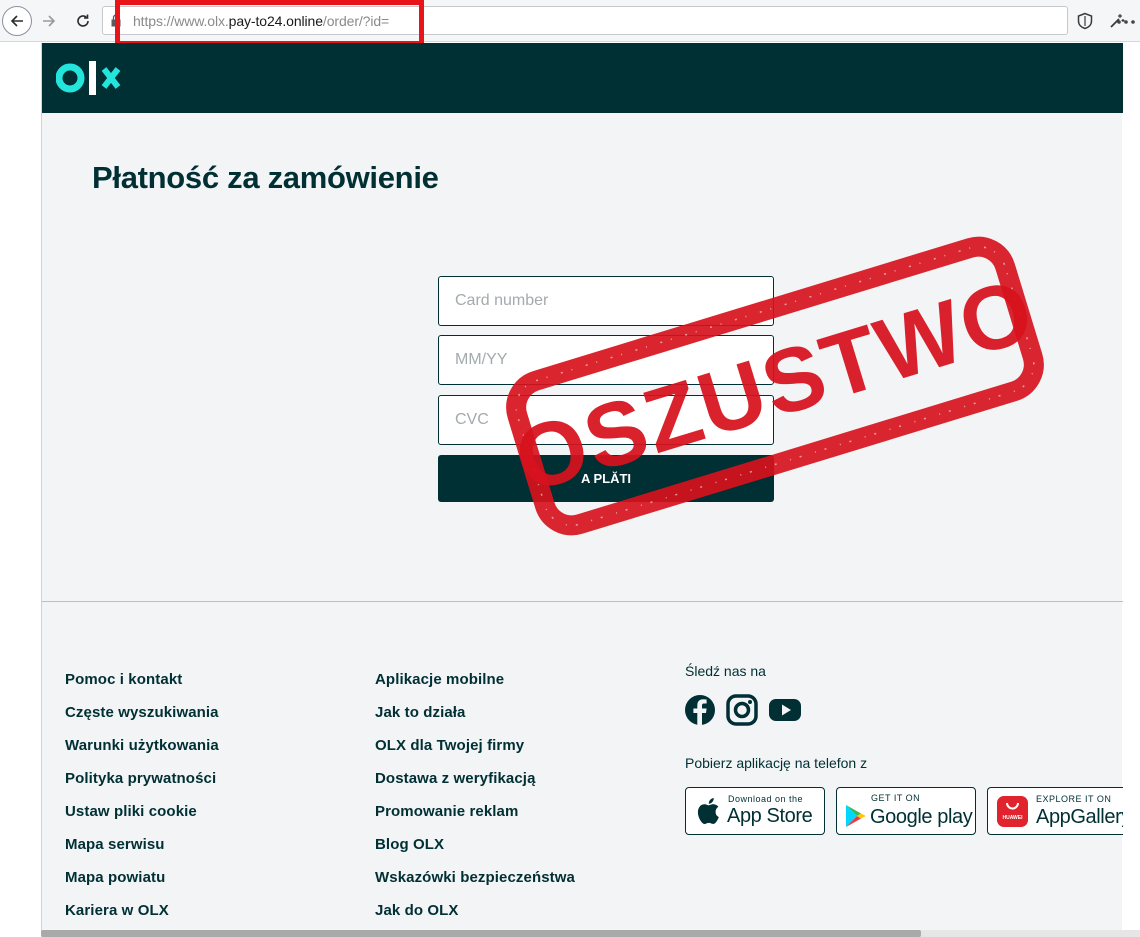 The width and height of the screenshot is (1140, 937). I want to click on google-play-big-text: Google play, so click(921, 817).